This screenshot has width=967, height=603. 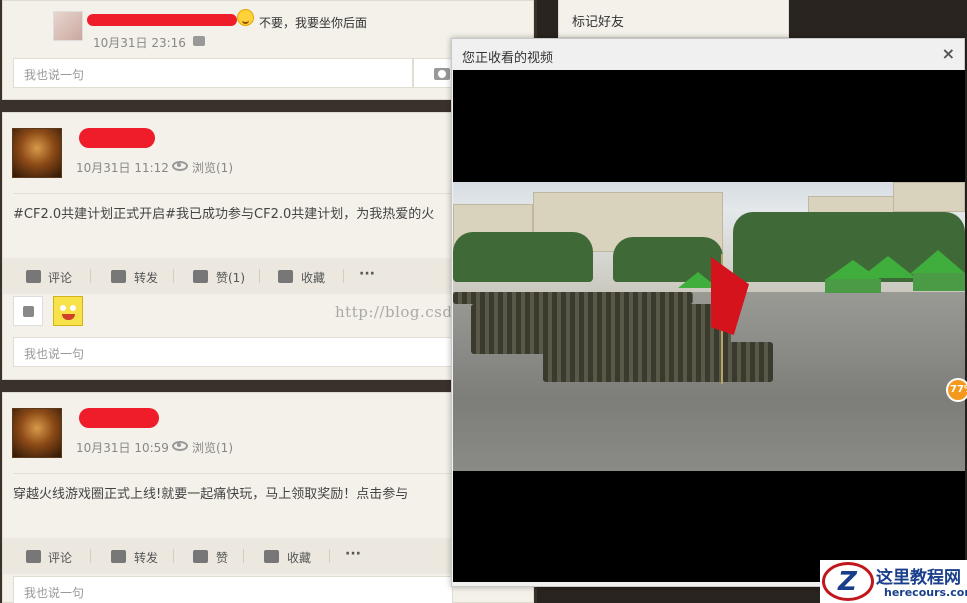 I want to click on mark-friends-panel: 标记好友, so click(x=673, y=19).